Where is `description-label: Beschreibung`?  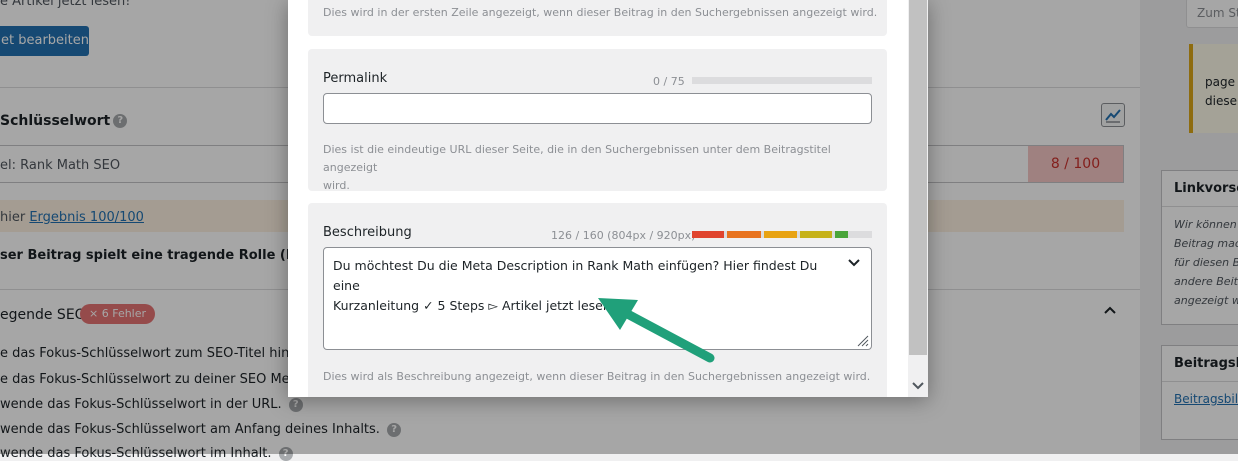
description-label: Beschreibung is located at coordinates (367, 232).